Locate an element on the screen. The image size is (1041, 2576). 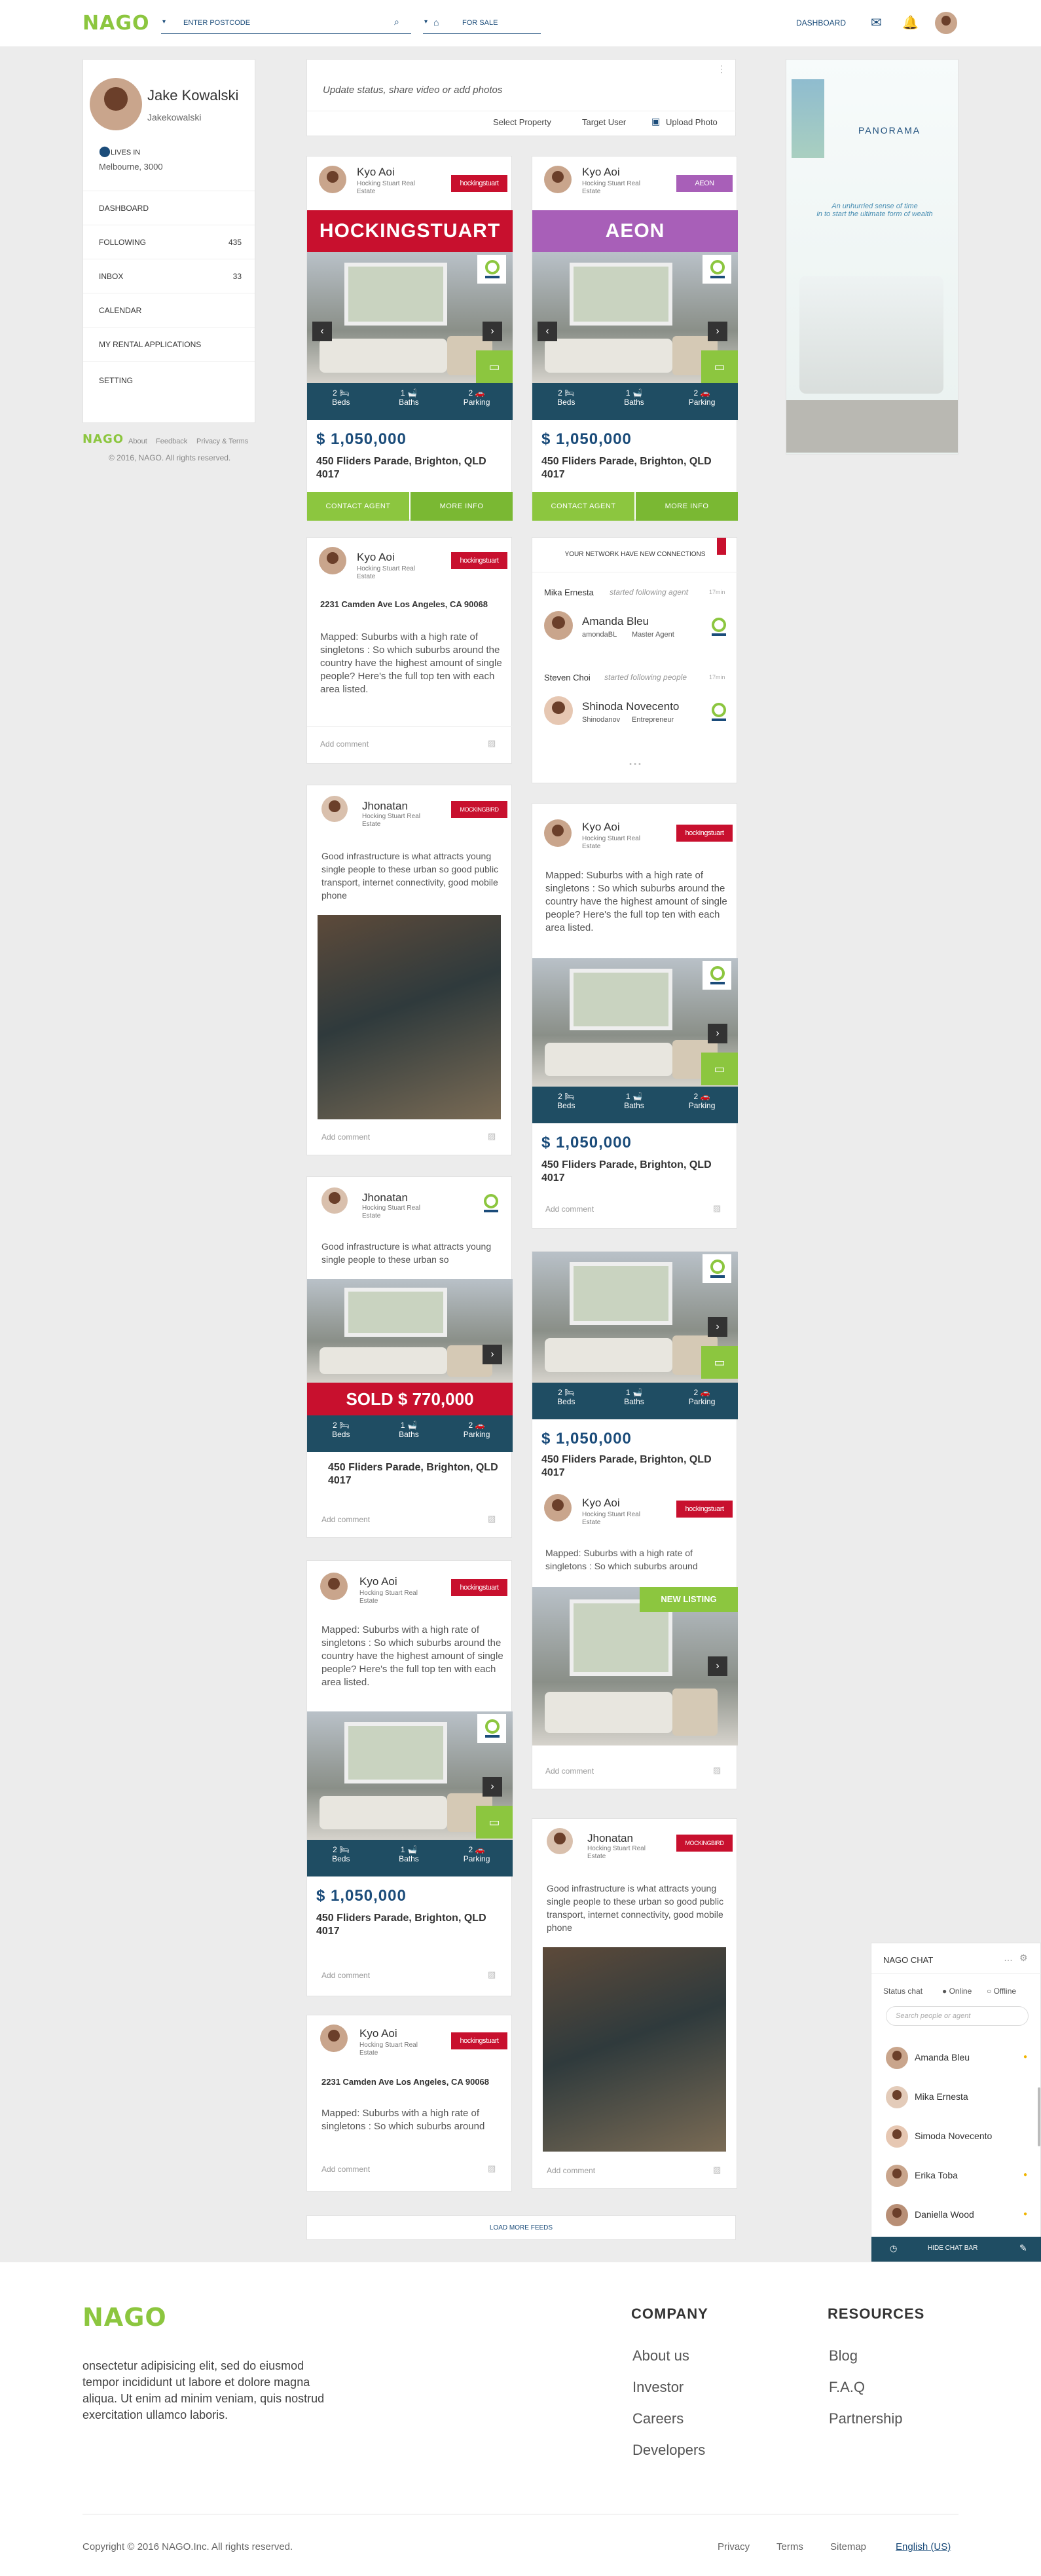
property-photo is located at coordinates (410, 1331).